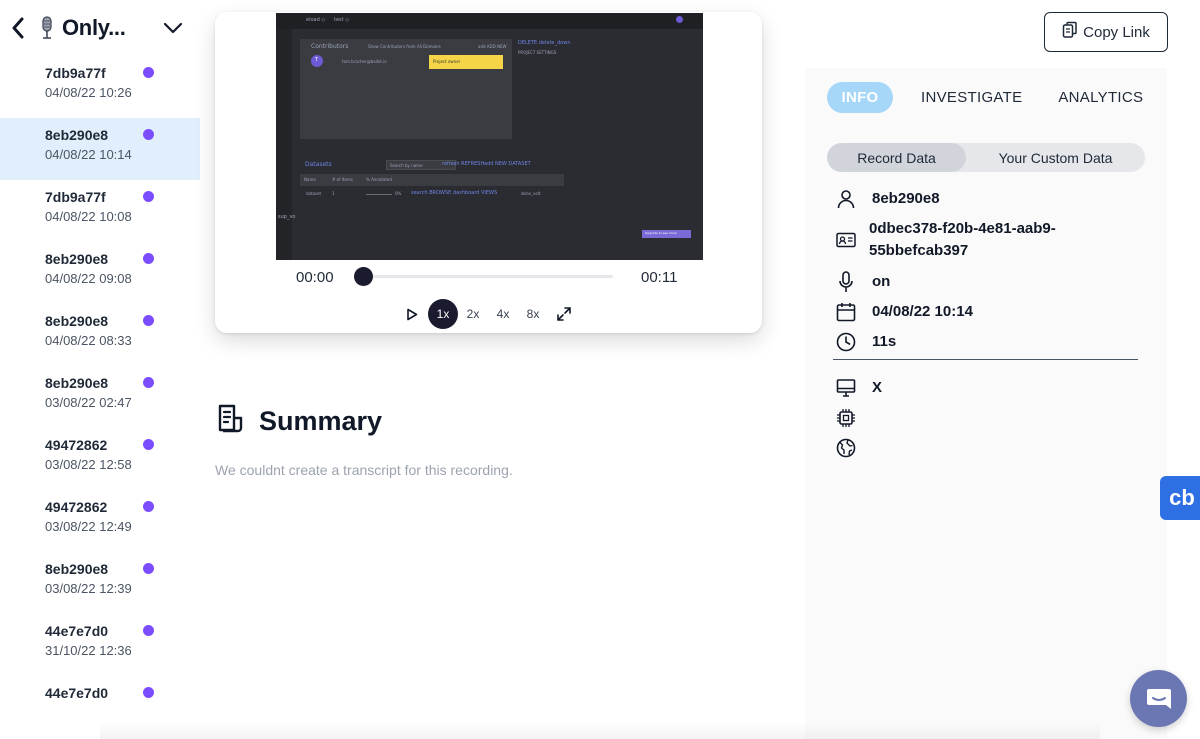 The width and height of the screenshot is (1200, 739). Describe the element at coordinates (88, 154) in the screenshot. I see `recording-date: 04/08/22 10:14` at that location.